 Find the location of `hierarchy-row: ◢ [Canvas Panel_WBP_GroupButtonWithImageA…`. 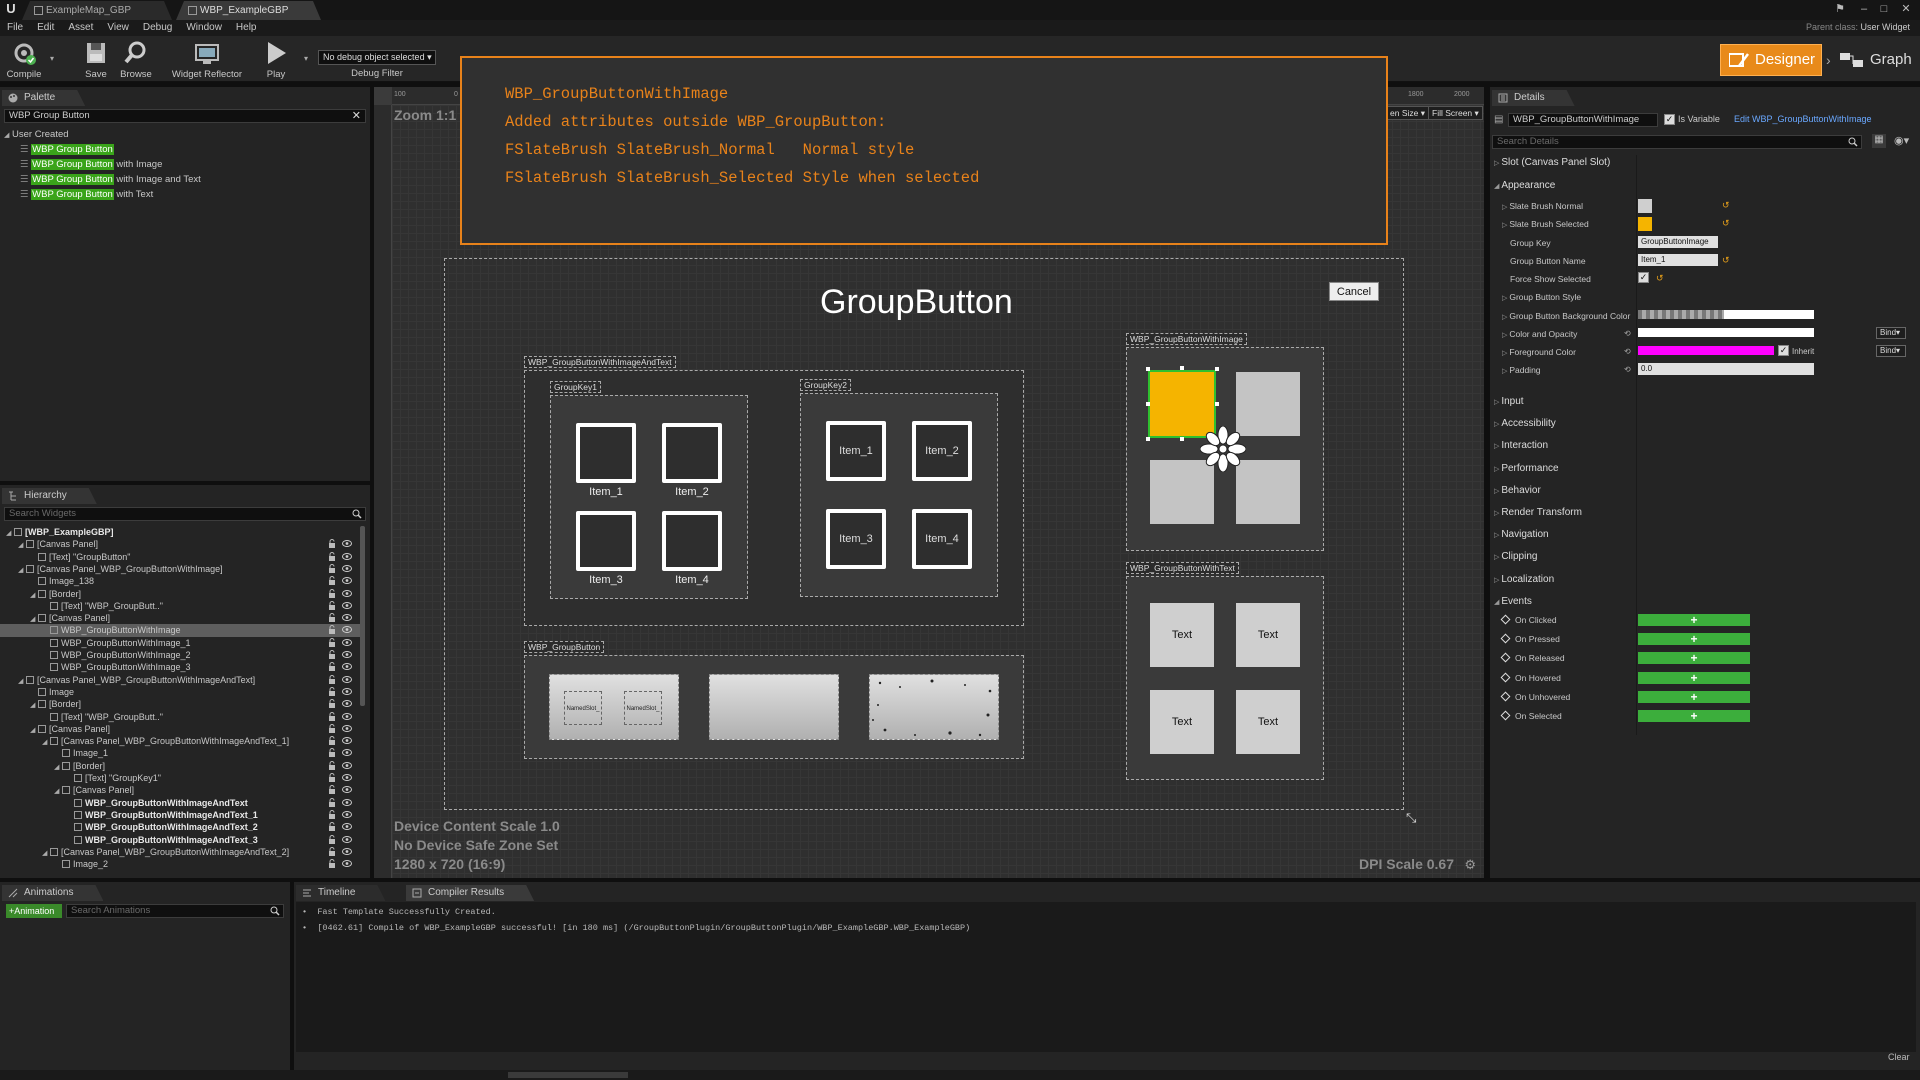

hierarchy-row: ◢ [Canvas Panel_WBP_GroupButtonWithImageA… is located at coordinates (180, 852).